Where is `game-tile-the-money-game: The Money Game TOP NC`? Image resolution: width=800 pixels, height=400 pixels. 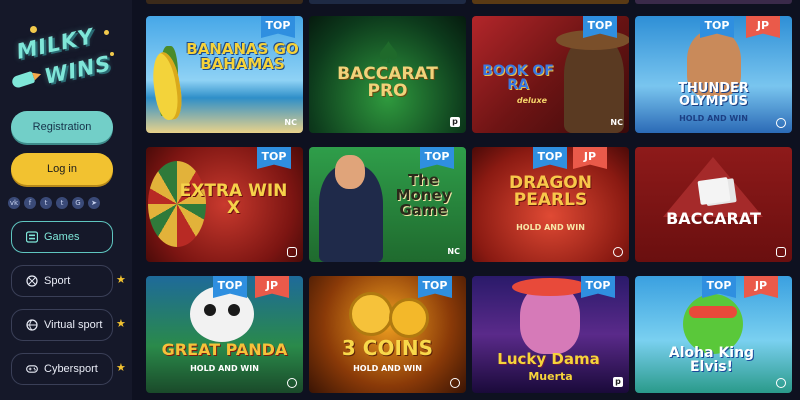 game-tile-the-money-game: The Money Game TOP NC is located at coordinates (387, 204).